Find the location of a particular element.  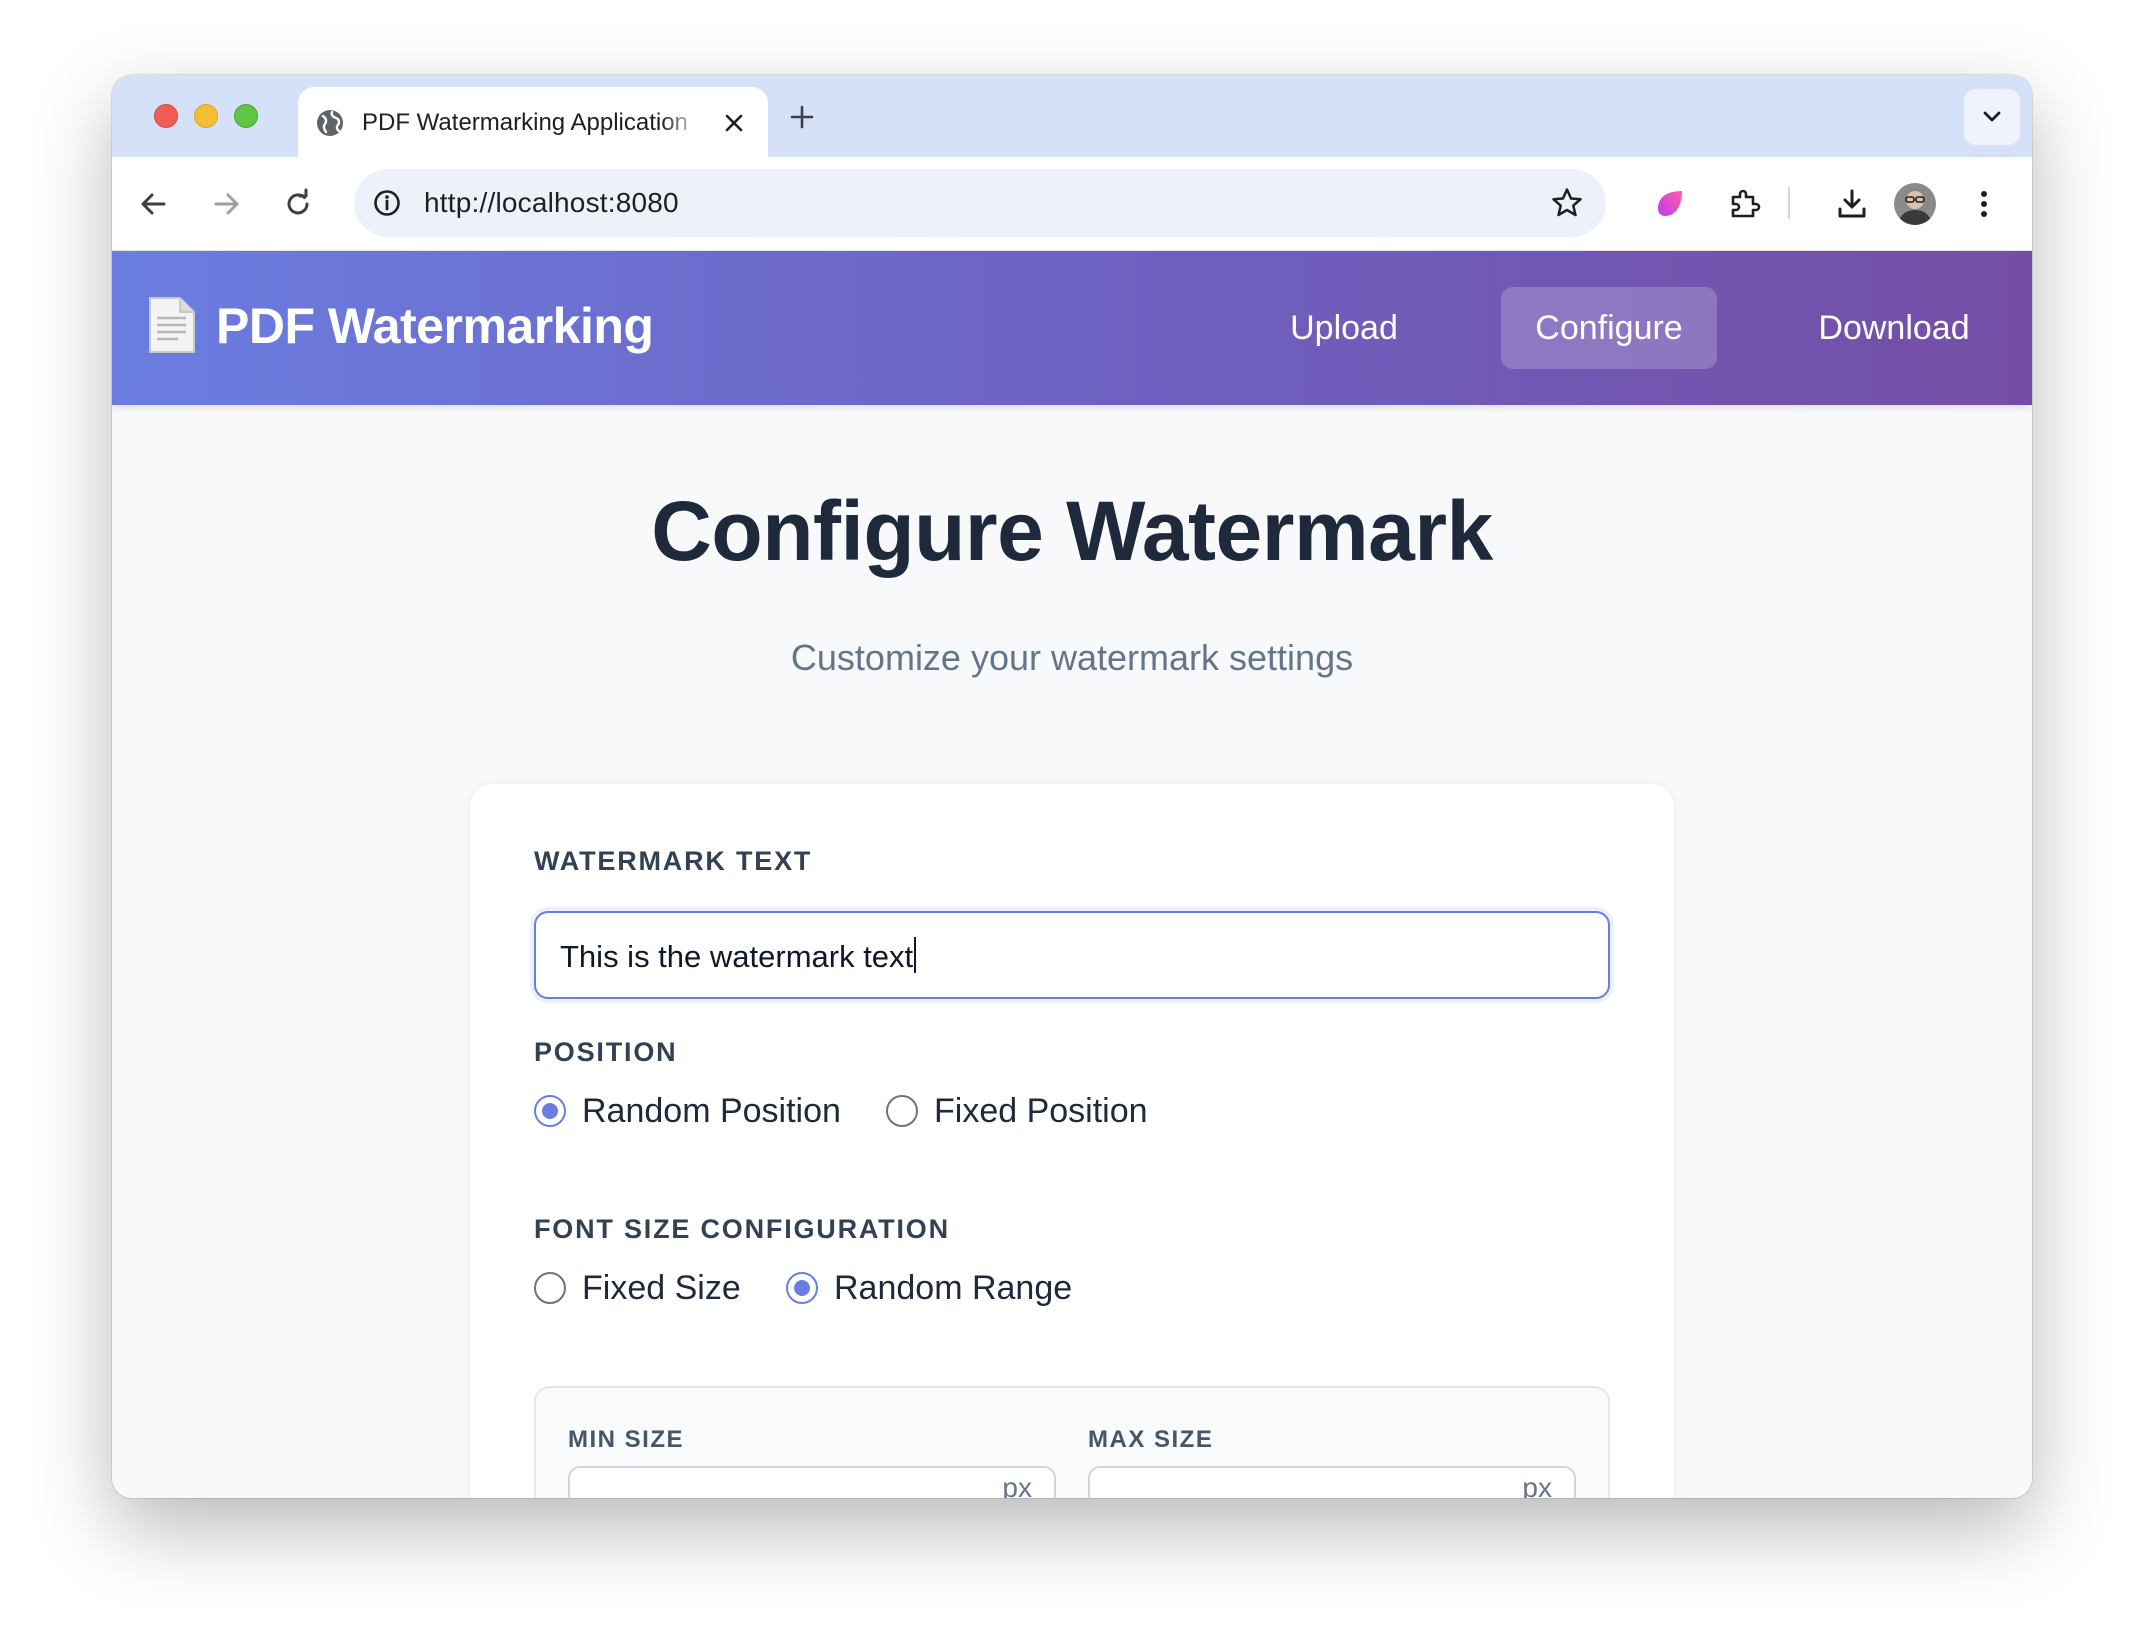

nav-link-upload: Upload is located at coordinates (1344, 328).